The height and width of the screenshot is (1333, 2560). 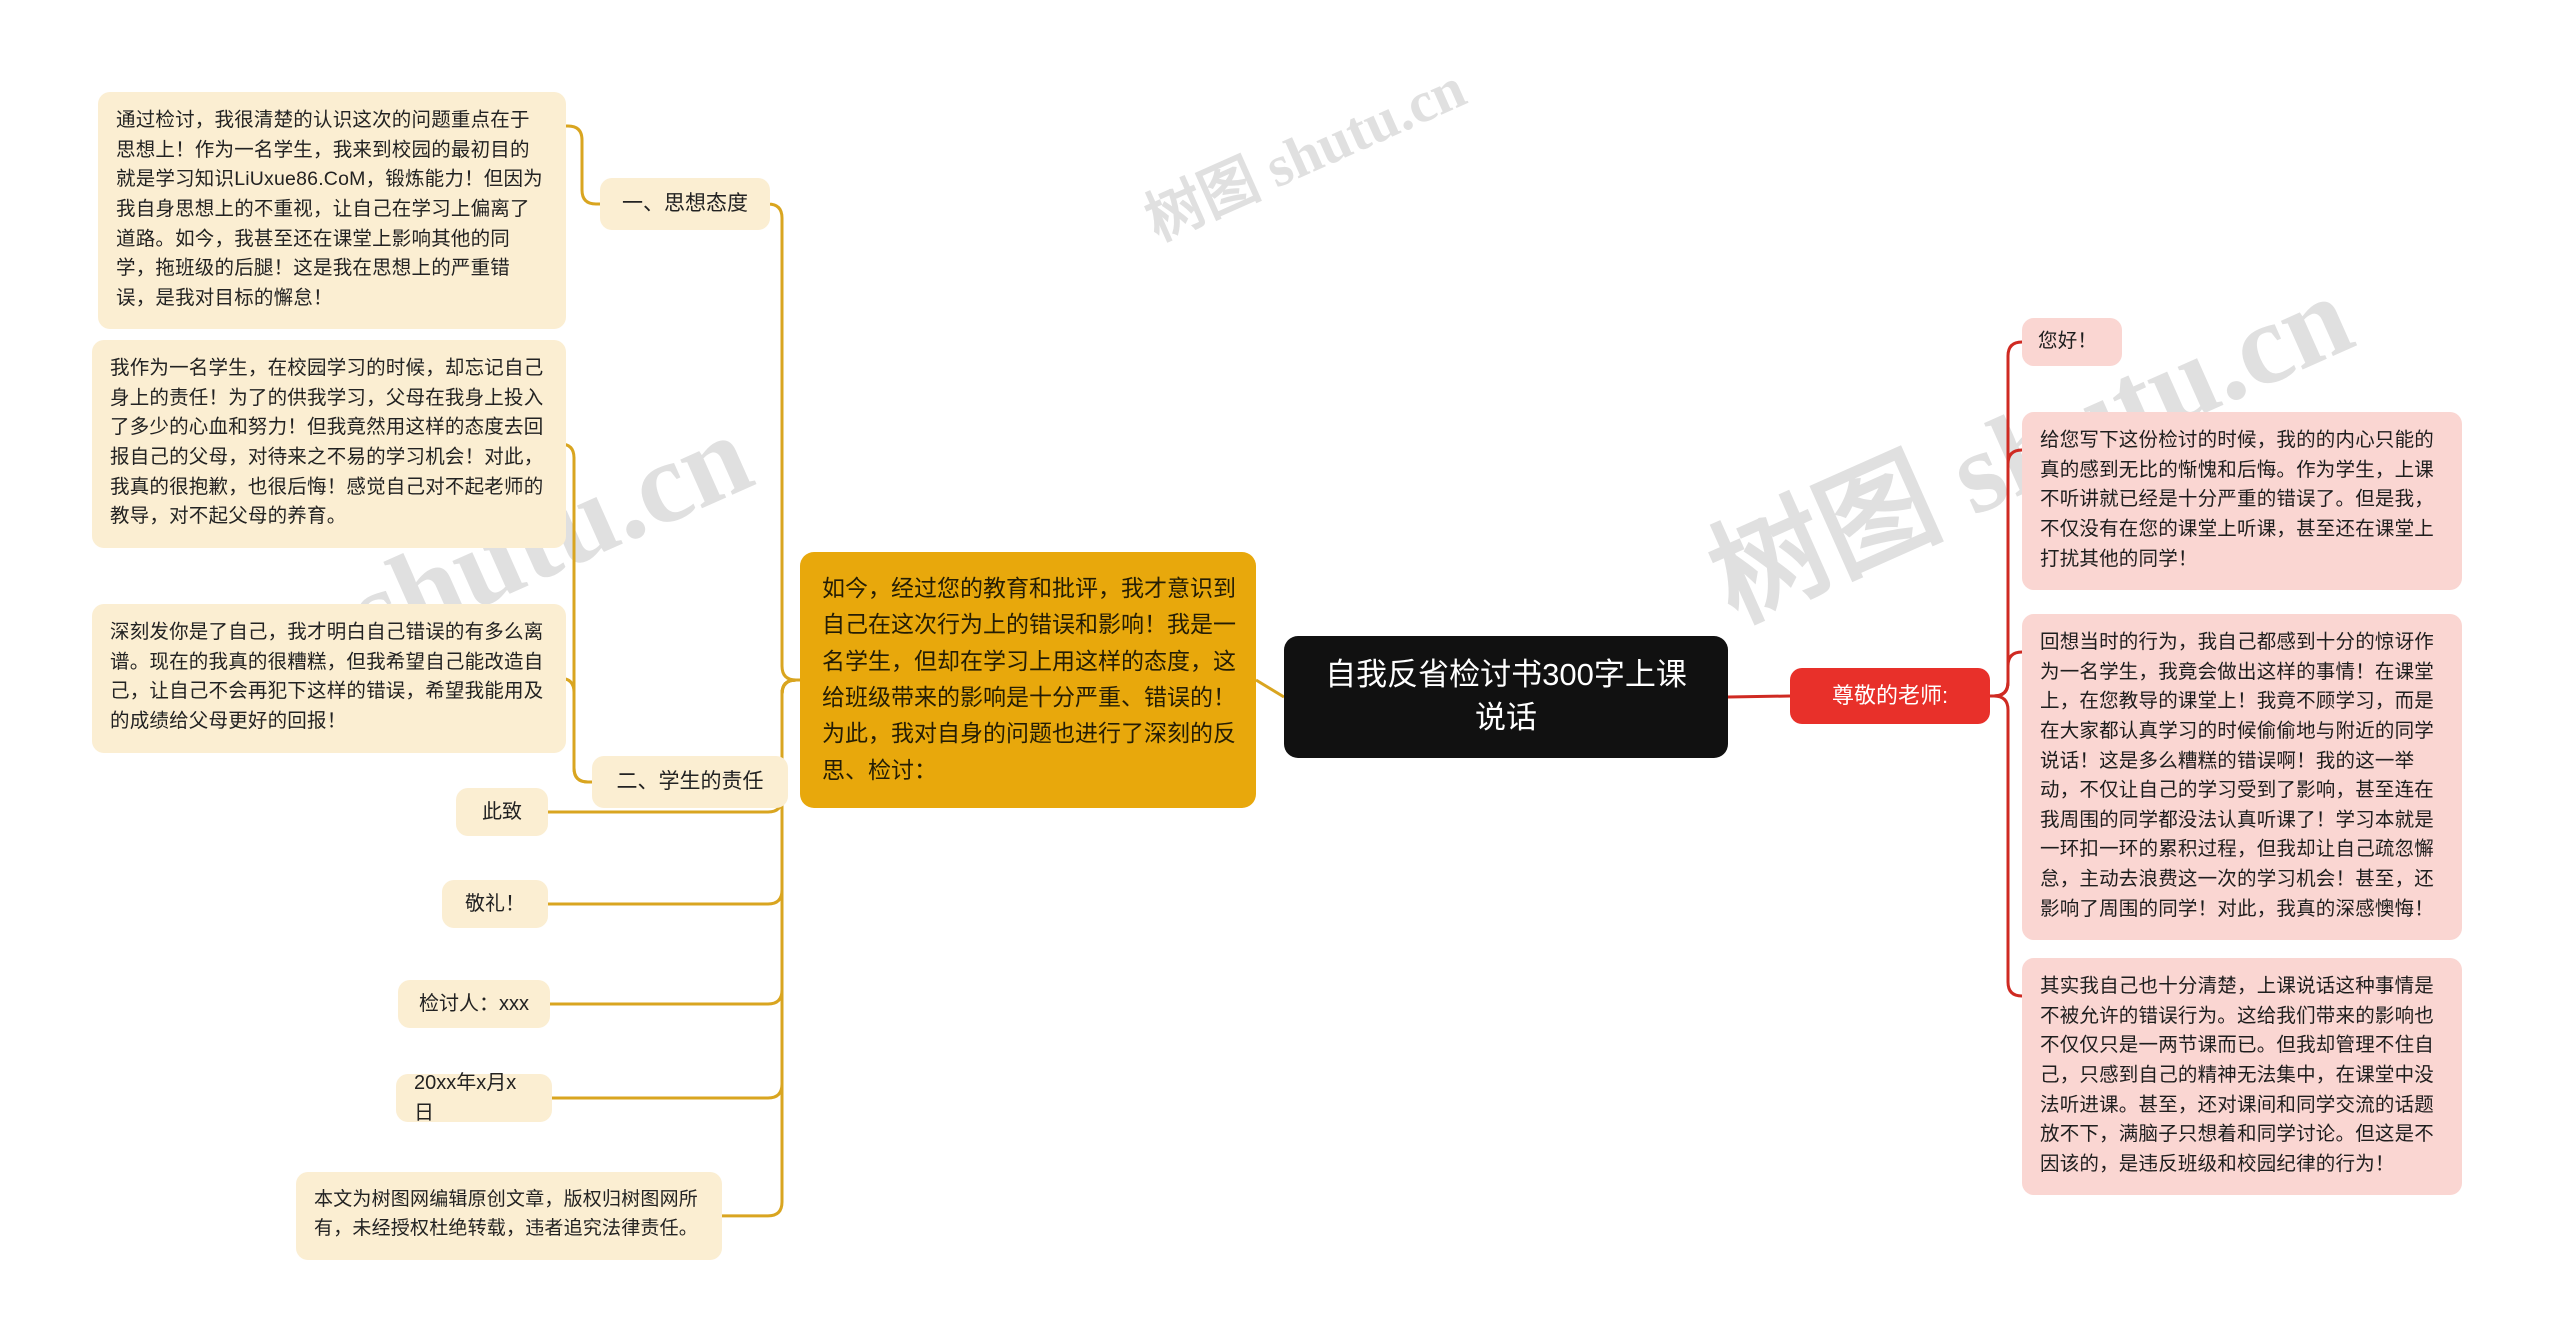 I want to click on closing-item-date: 20xx年x月x日, so click(x=474, y=1098).